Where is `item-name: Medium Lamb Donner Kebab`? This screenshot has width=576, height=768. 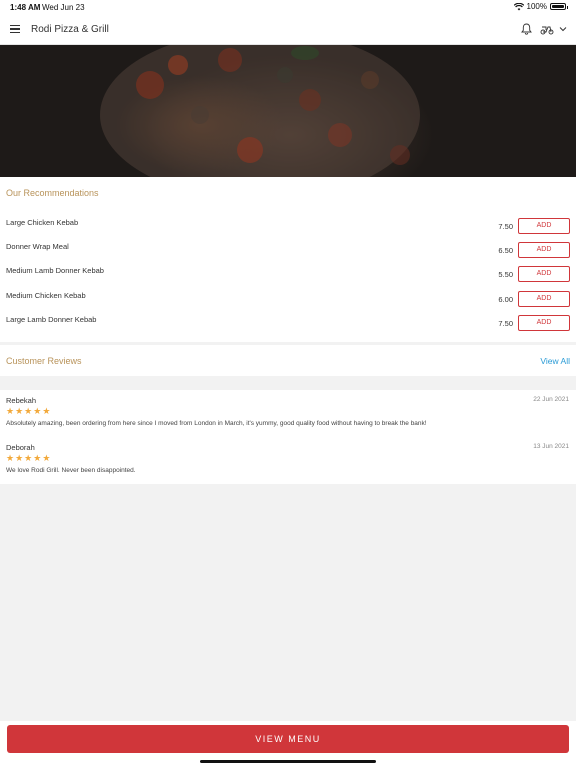 item-name: Medium Lamb Donner Kebab is located at coordinates (55, 270).